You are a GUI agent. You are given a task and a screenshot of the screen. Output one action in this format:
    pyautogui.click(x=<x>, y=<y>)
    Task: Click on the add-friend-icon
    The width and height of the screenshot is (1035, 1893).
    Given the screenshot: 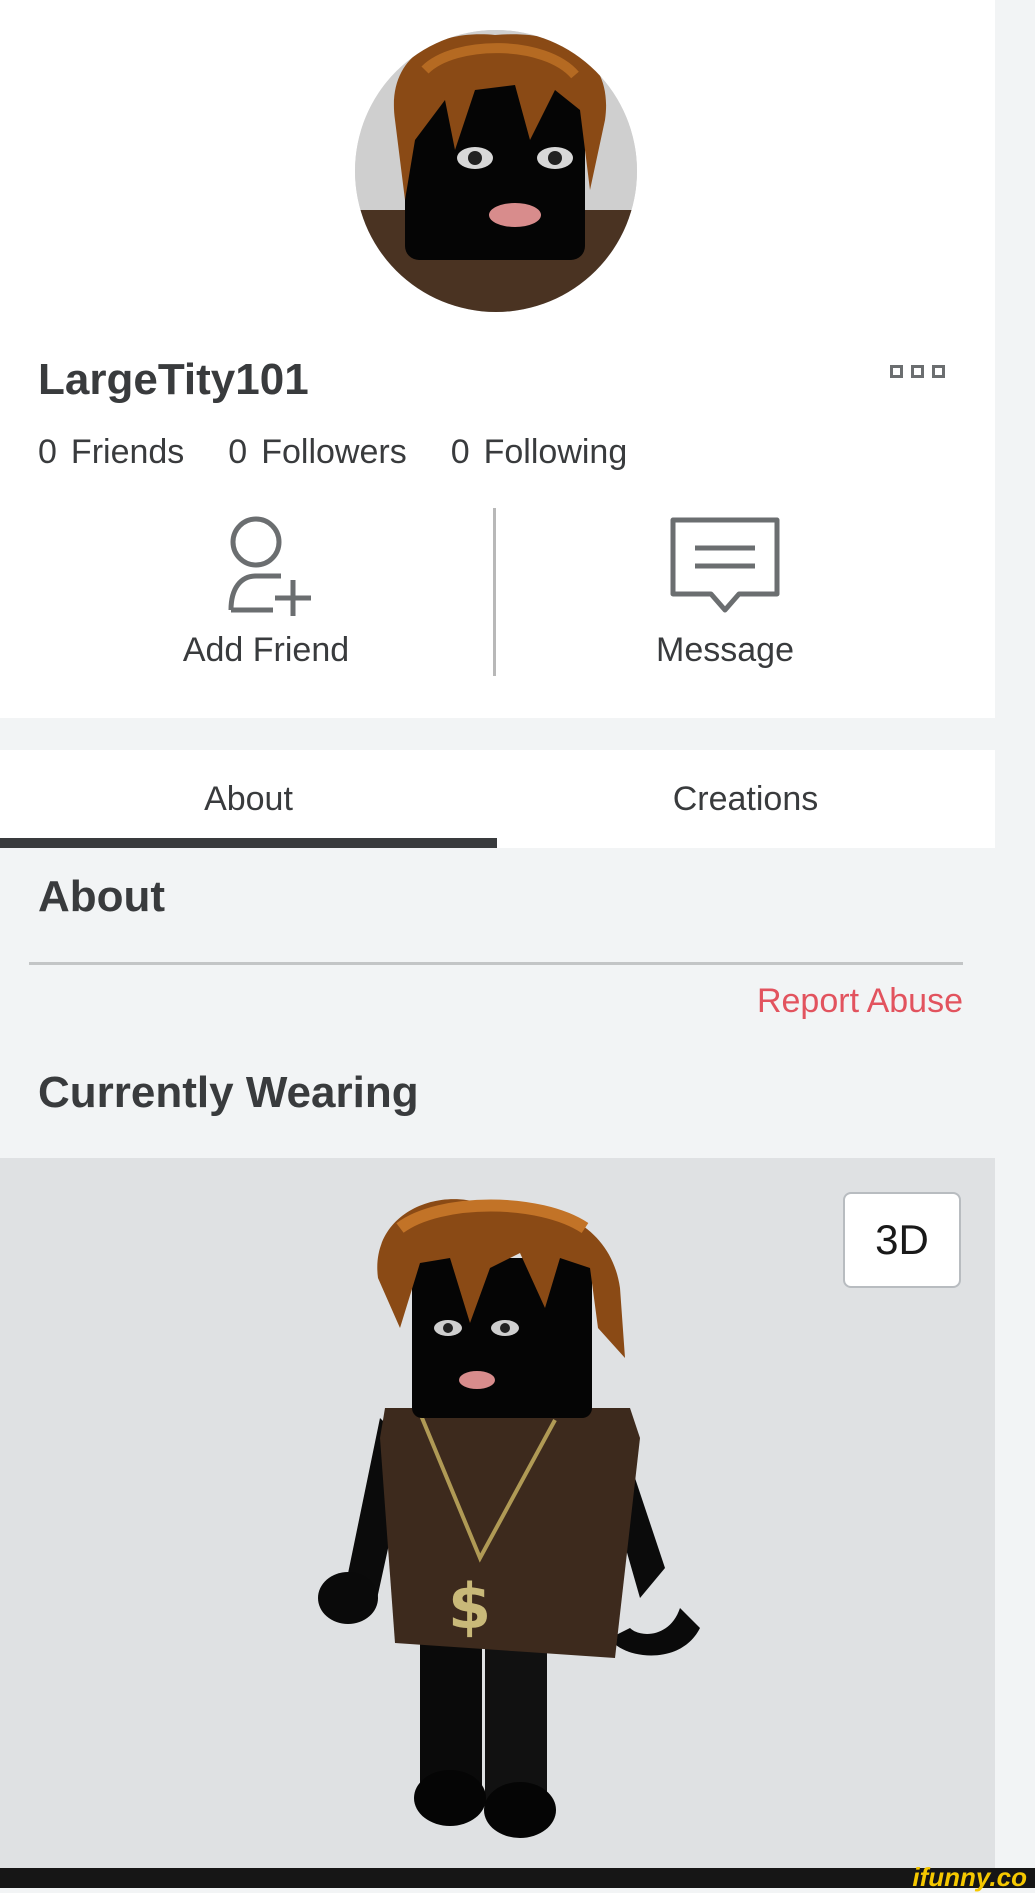 What is the action you would take?
    pyautogui.click(x=269, y=566)
    